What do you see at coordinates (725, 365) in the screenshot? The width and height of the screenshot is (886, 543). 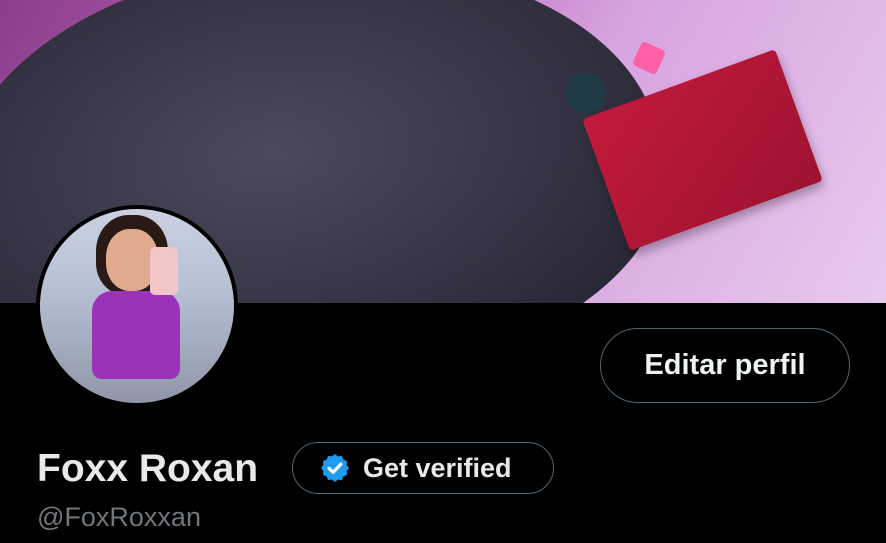 I see `edit-profile-button: Editar perfil` at bounding box center [725, 365].